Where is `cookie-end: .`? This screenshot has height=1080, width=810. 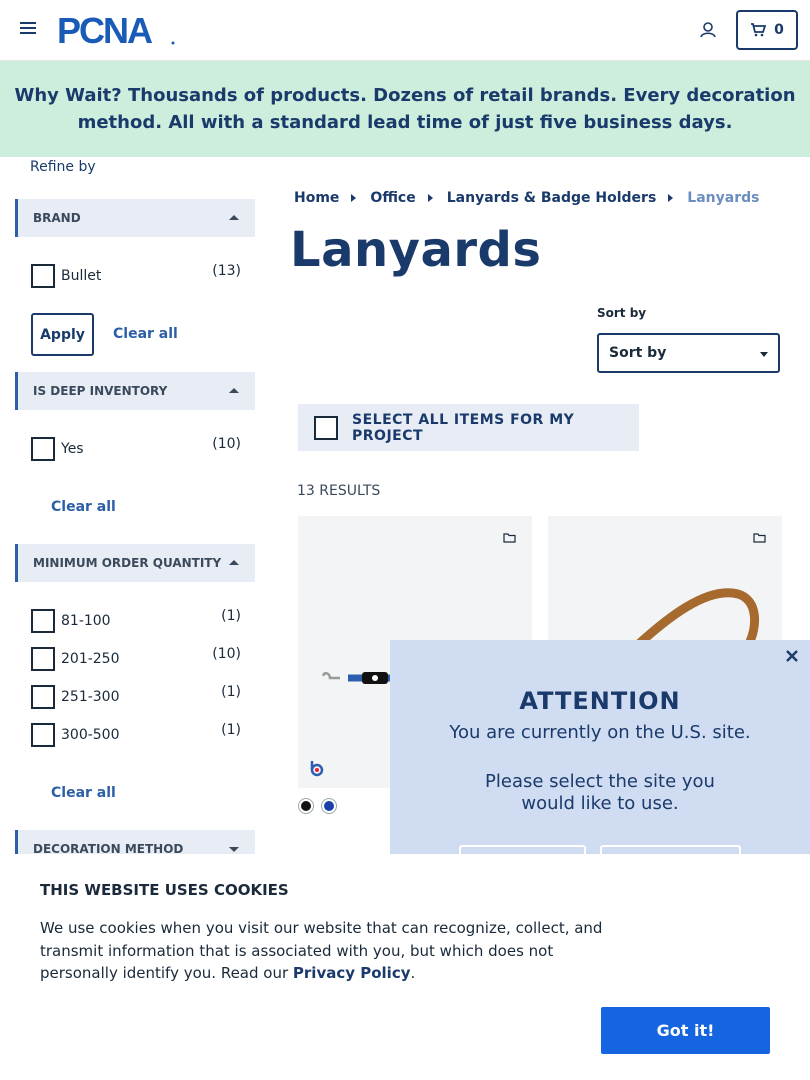 cookie-end: . is located at coordinates (413, 973).